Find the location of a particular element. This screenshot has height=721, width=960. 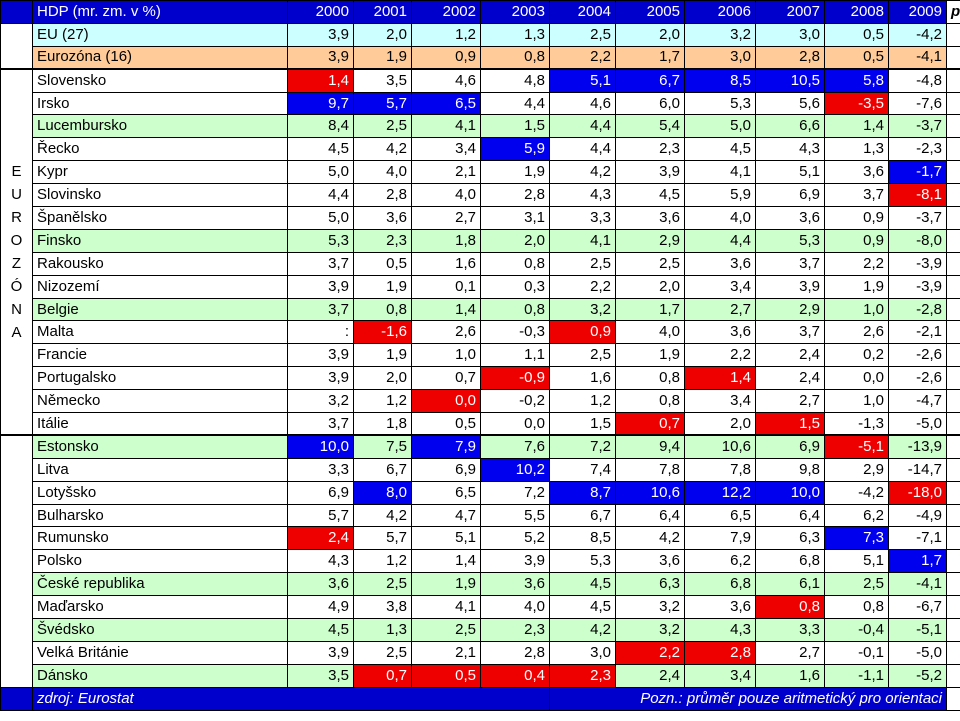

average-cell: 1,5 is located at coordinates (953, 34).